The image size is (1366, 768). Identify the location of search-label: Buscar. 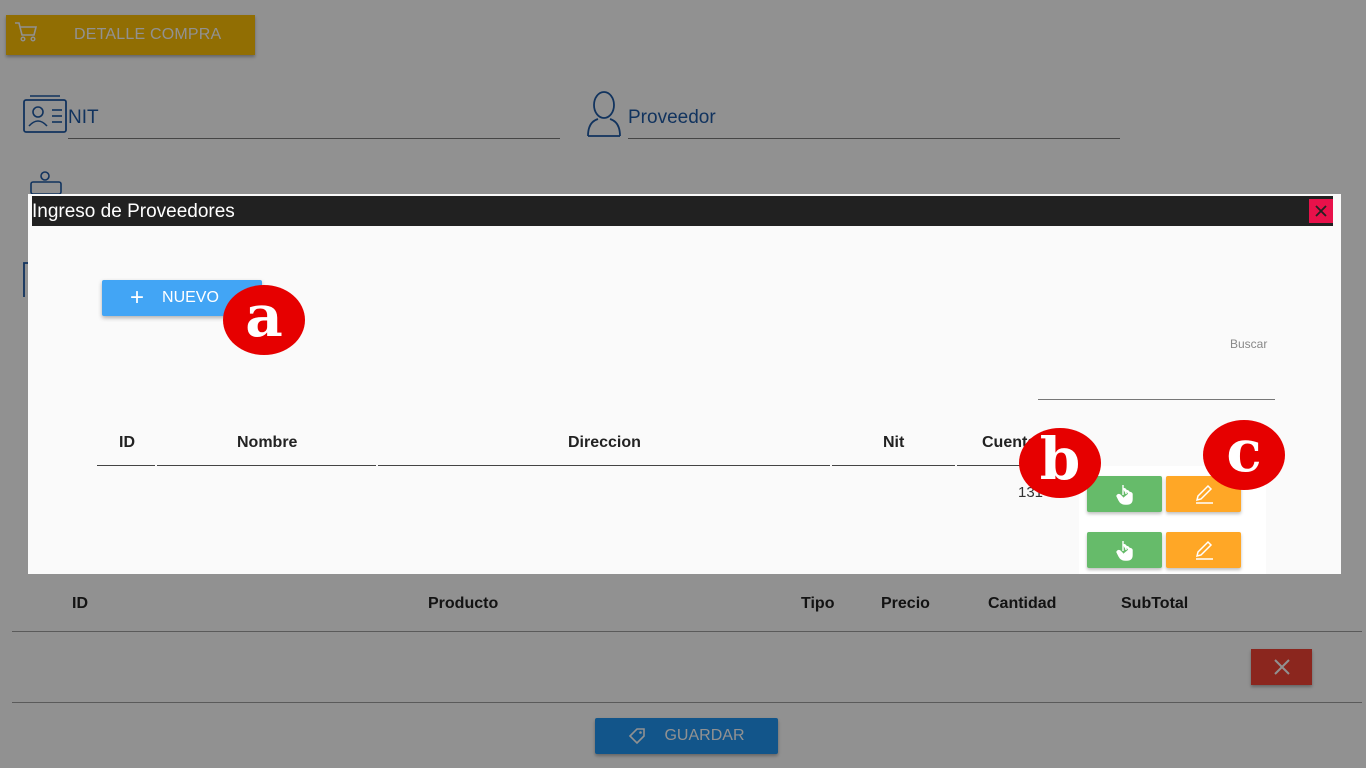
(1249, 344).